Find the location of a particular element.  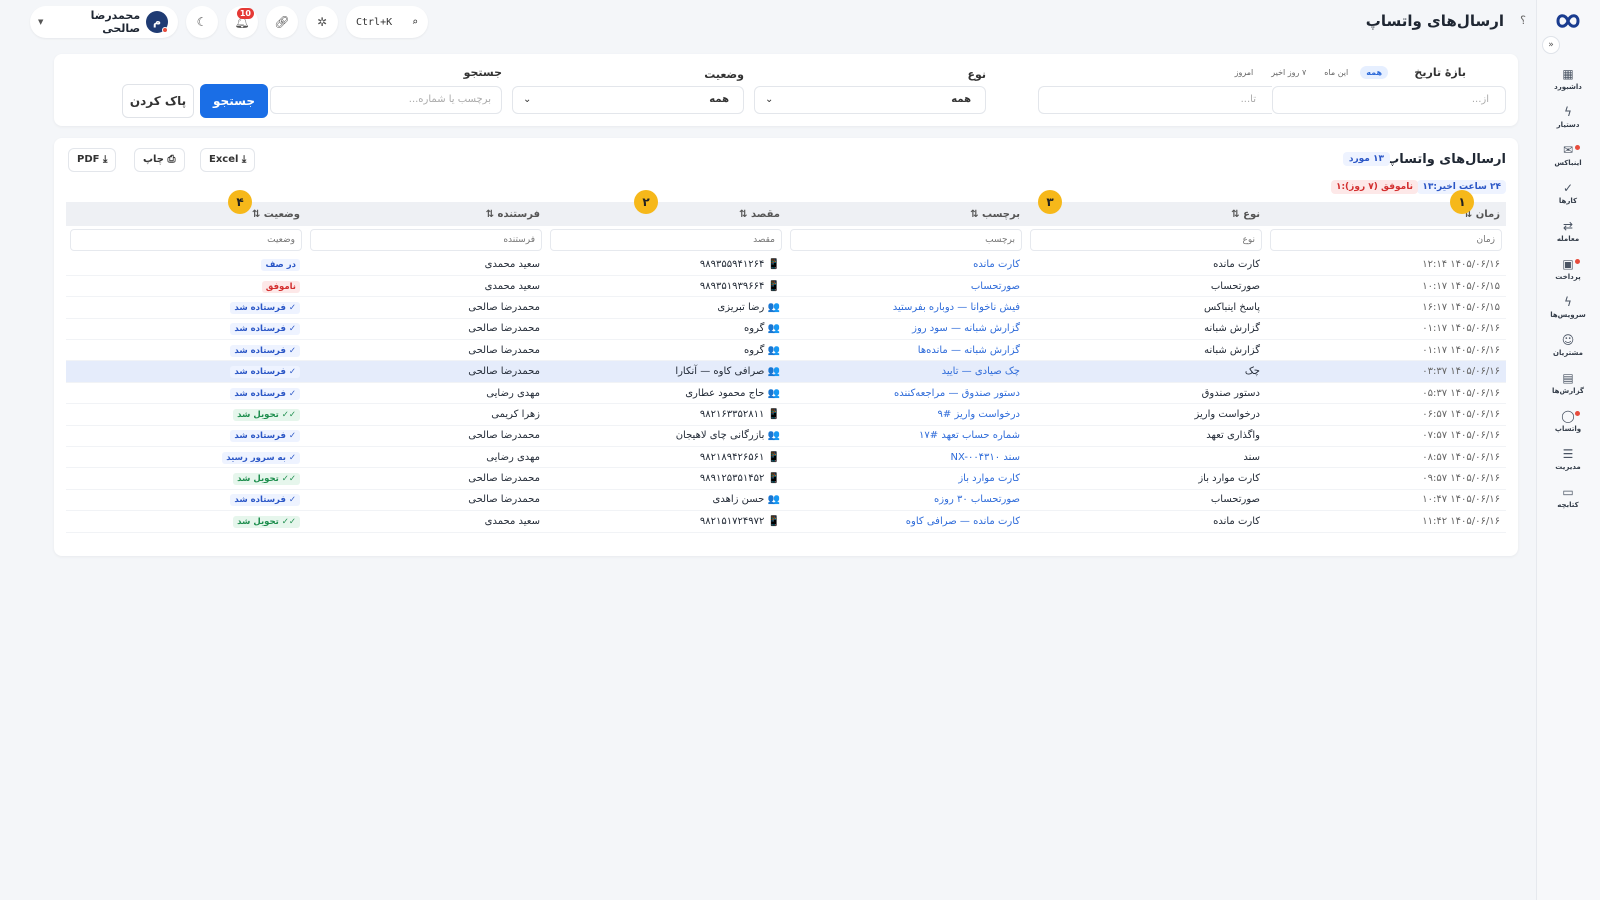

cell-label: دستور صندوق — مراجعه‌کننده is located at coordinates (906, 393).